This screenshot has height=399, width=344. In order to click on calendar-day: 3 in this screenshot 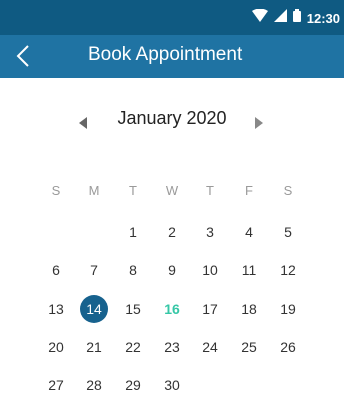, I will do `click(210, 232)`.